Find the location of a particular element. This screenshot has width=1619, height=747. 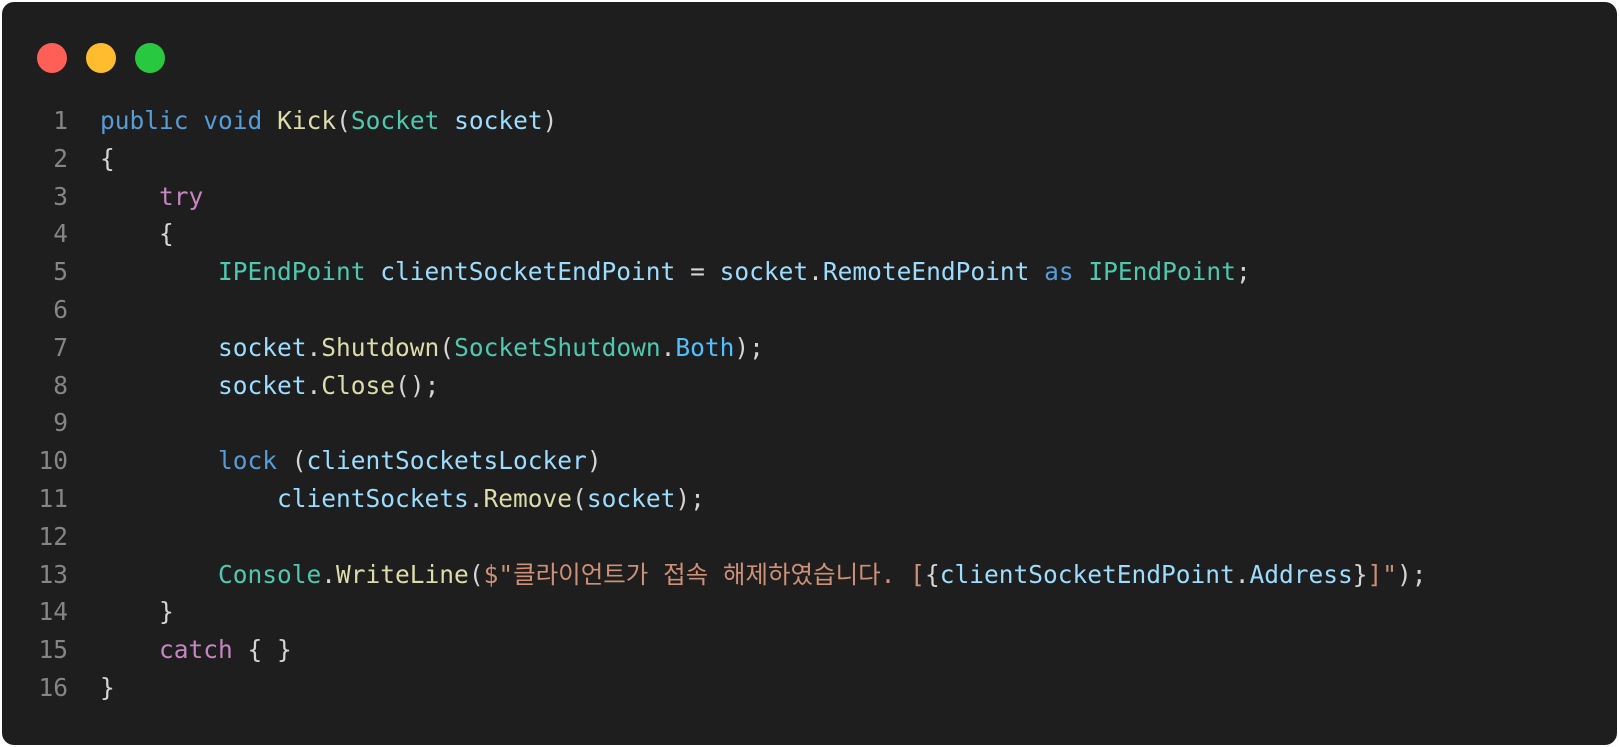

code-token: = is located at coordinates (697, 272).